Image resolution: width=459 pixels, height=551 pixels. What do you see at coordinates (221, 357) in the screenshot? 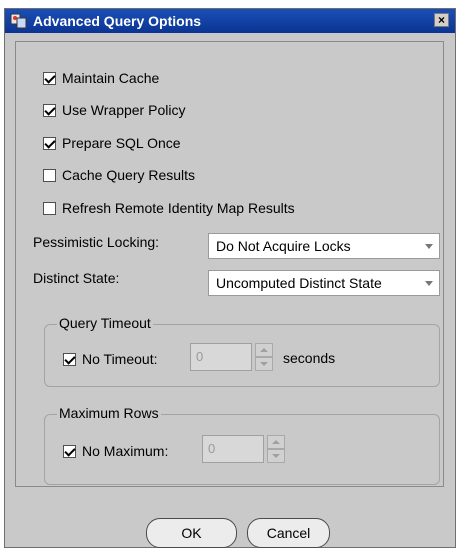
I see `timeout-input: 0` at bounding box center [221, 357].